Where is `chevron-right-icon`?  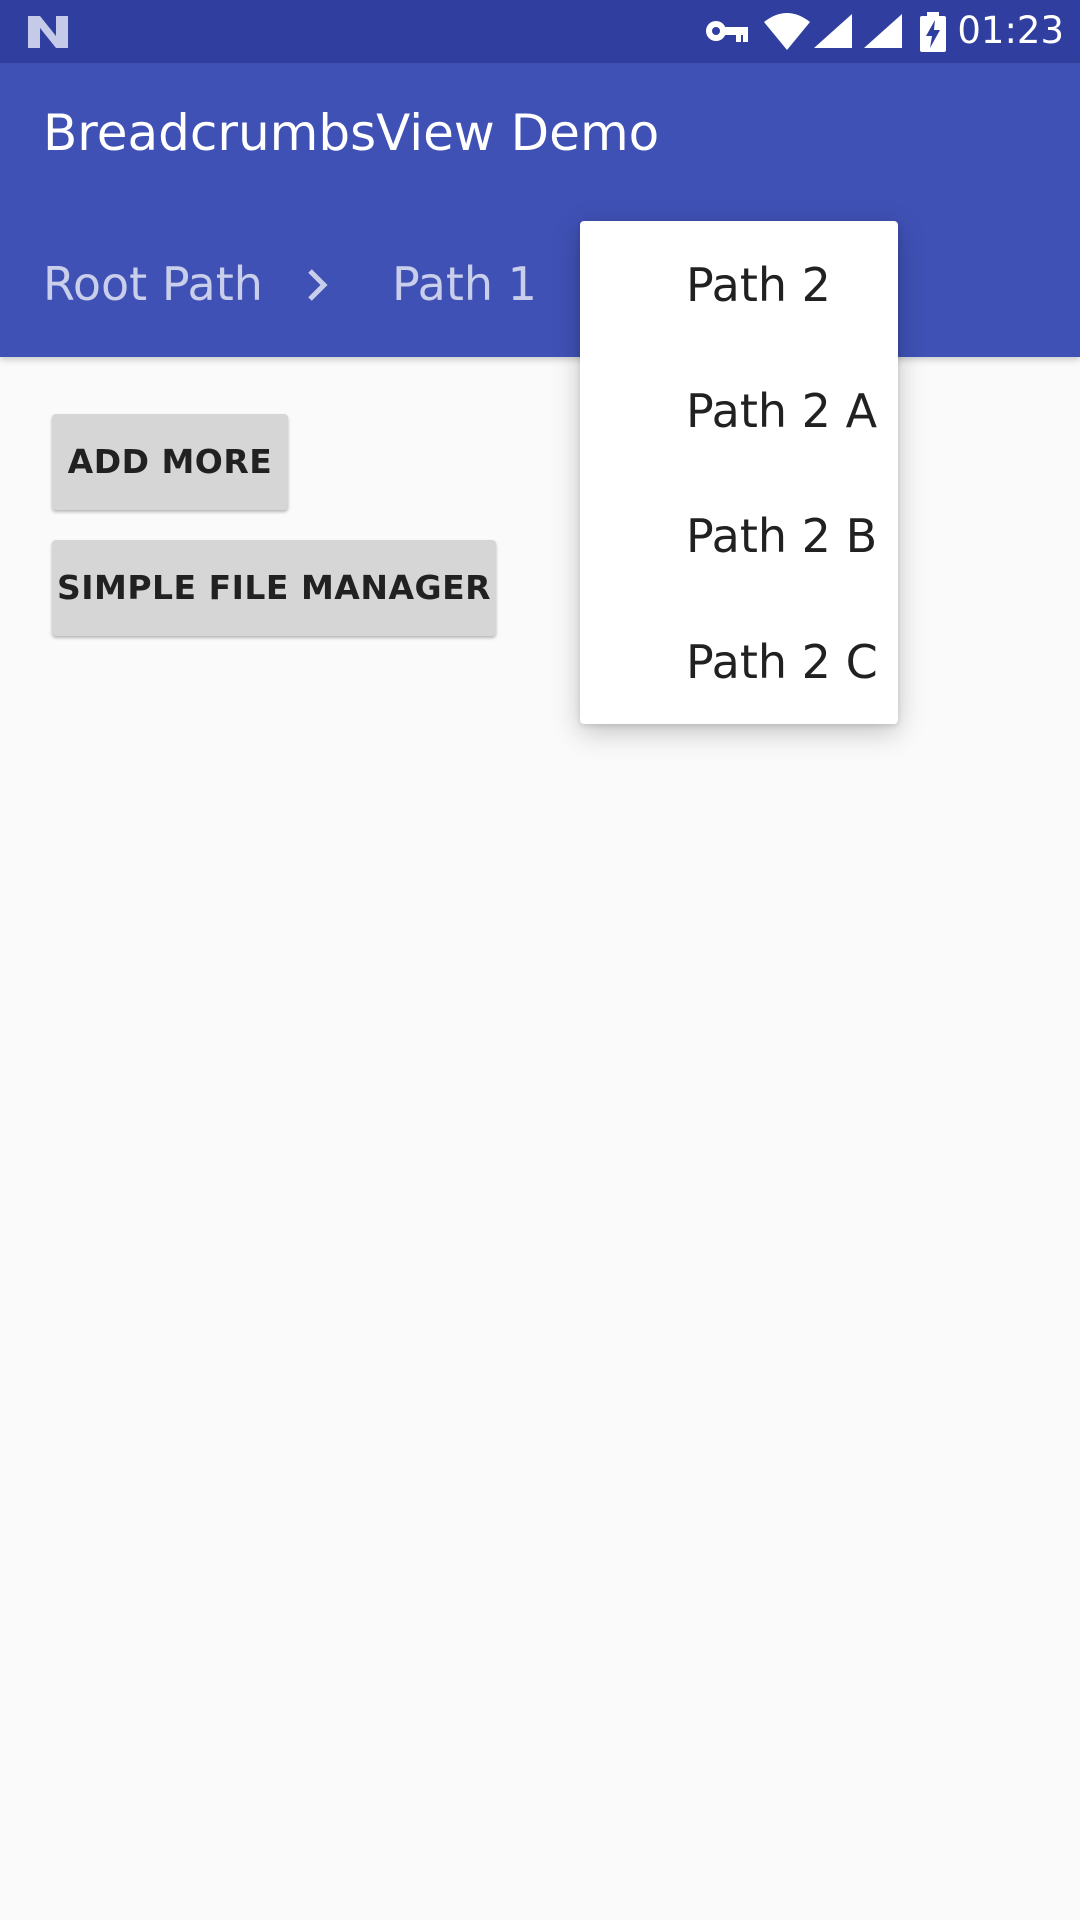
chevron-right-icon is located at coordinates (318, 285).